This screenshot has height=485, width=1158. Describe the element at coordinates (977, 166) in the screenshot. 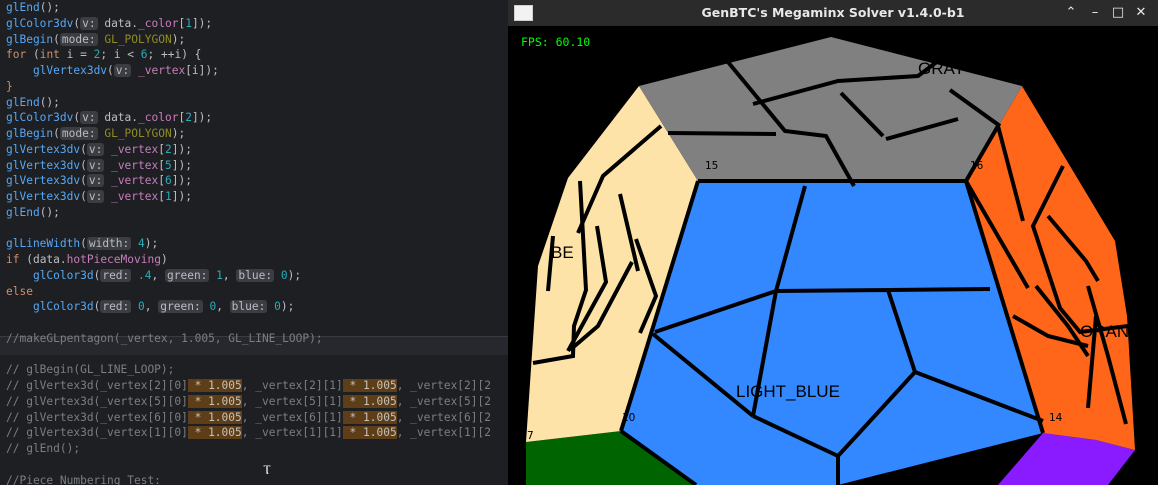

I see `vertex-number: 16` at that location.